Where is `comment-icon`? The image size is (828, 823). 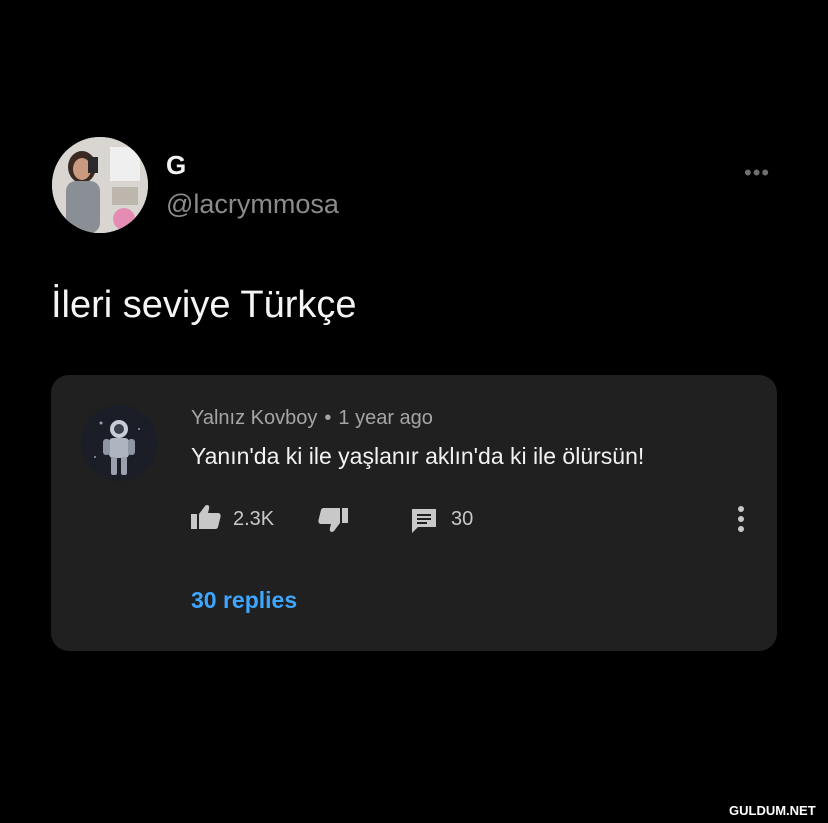 comment-icon is located at coordinates (424, 523).